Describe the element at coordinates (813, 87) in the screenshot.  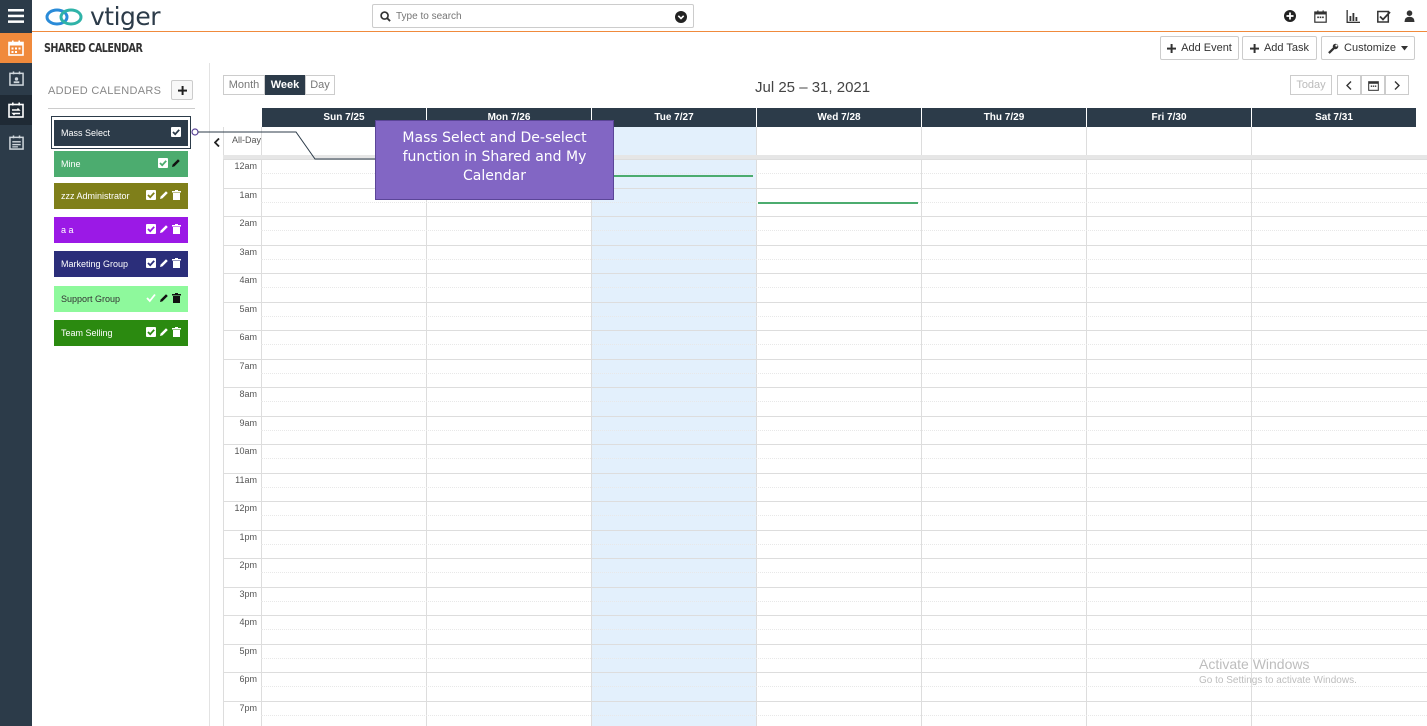
I see `date-range-title: Jul 25 – 31, 2021` at that location.